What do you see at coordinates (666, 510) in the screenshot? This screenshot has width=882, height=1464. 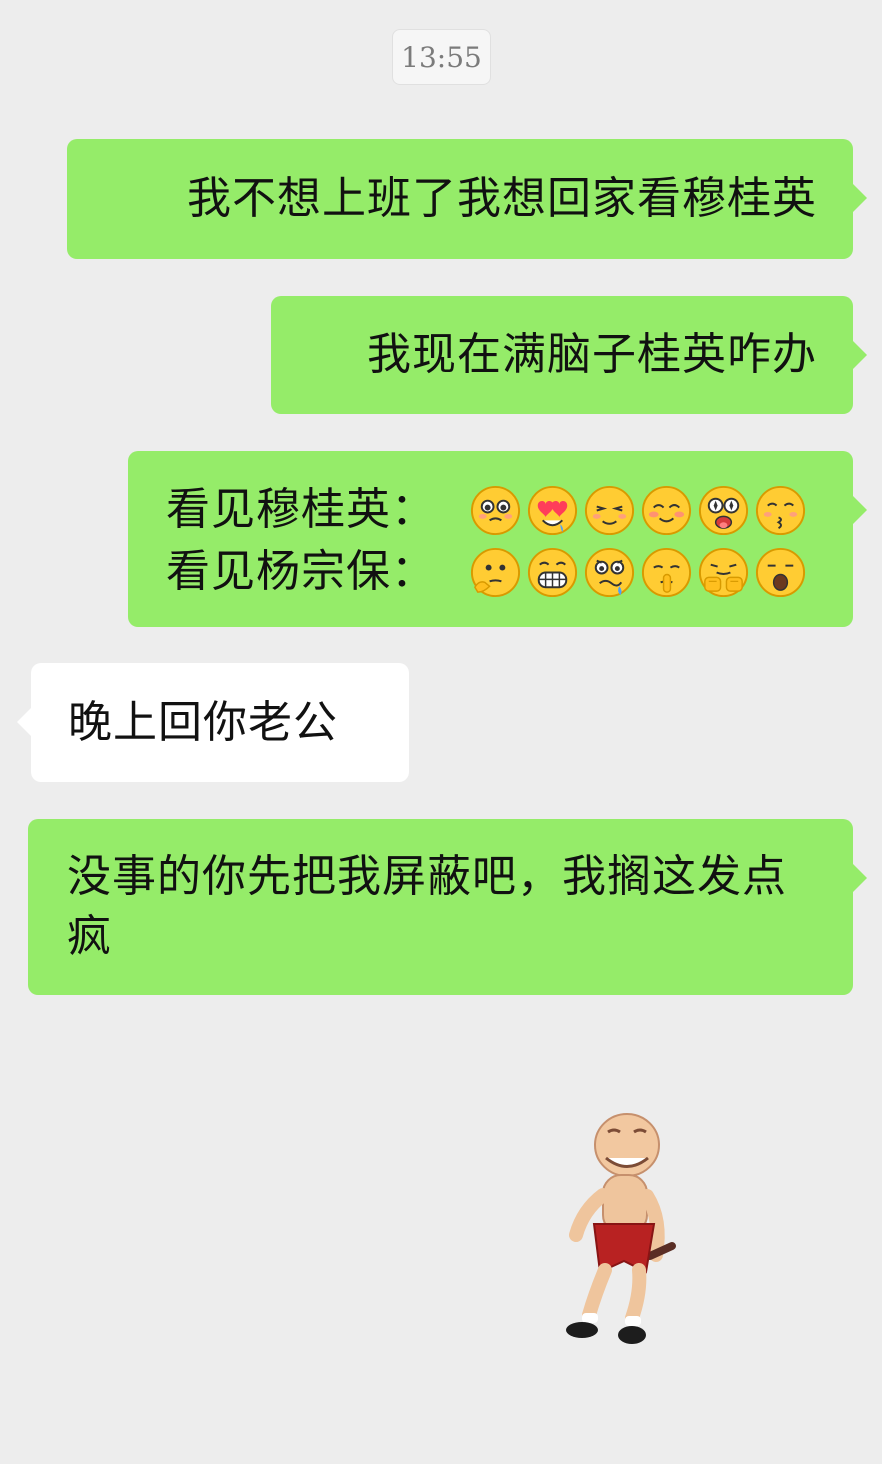 I see `blushing-face-icon` at bounding box center [666, 510].